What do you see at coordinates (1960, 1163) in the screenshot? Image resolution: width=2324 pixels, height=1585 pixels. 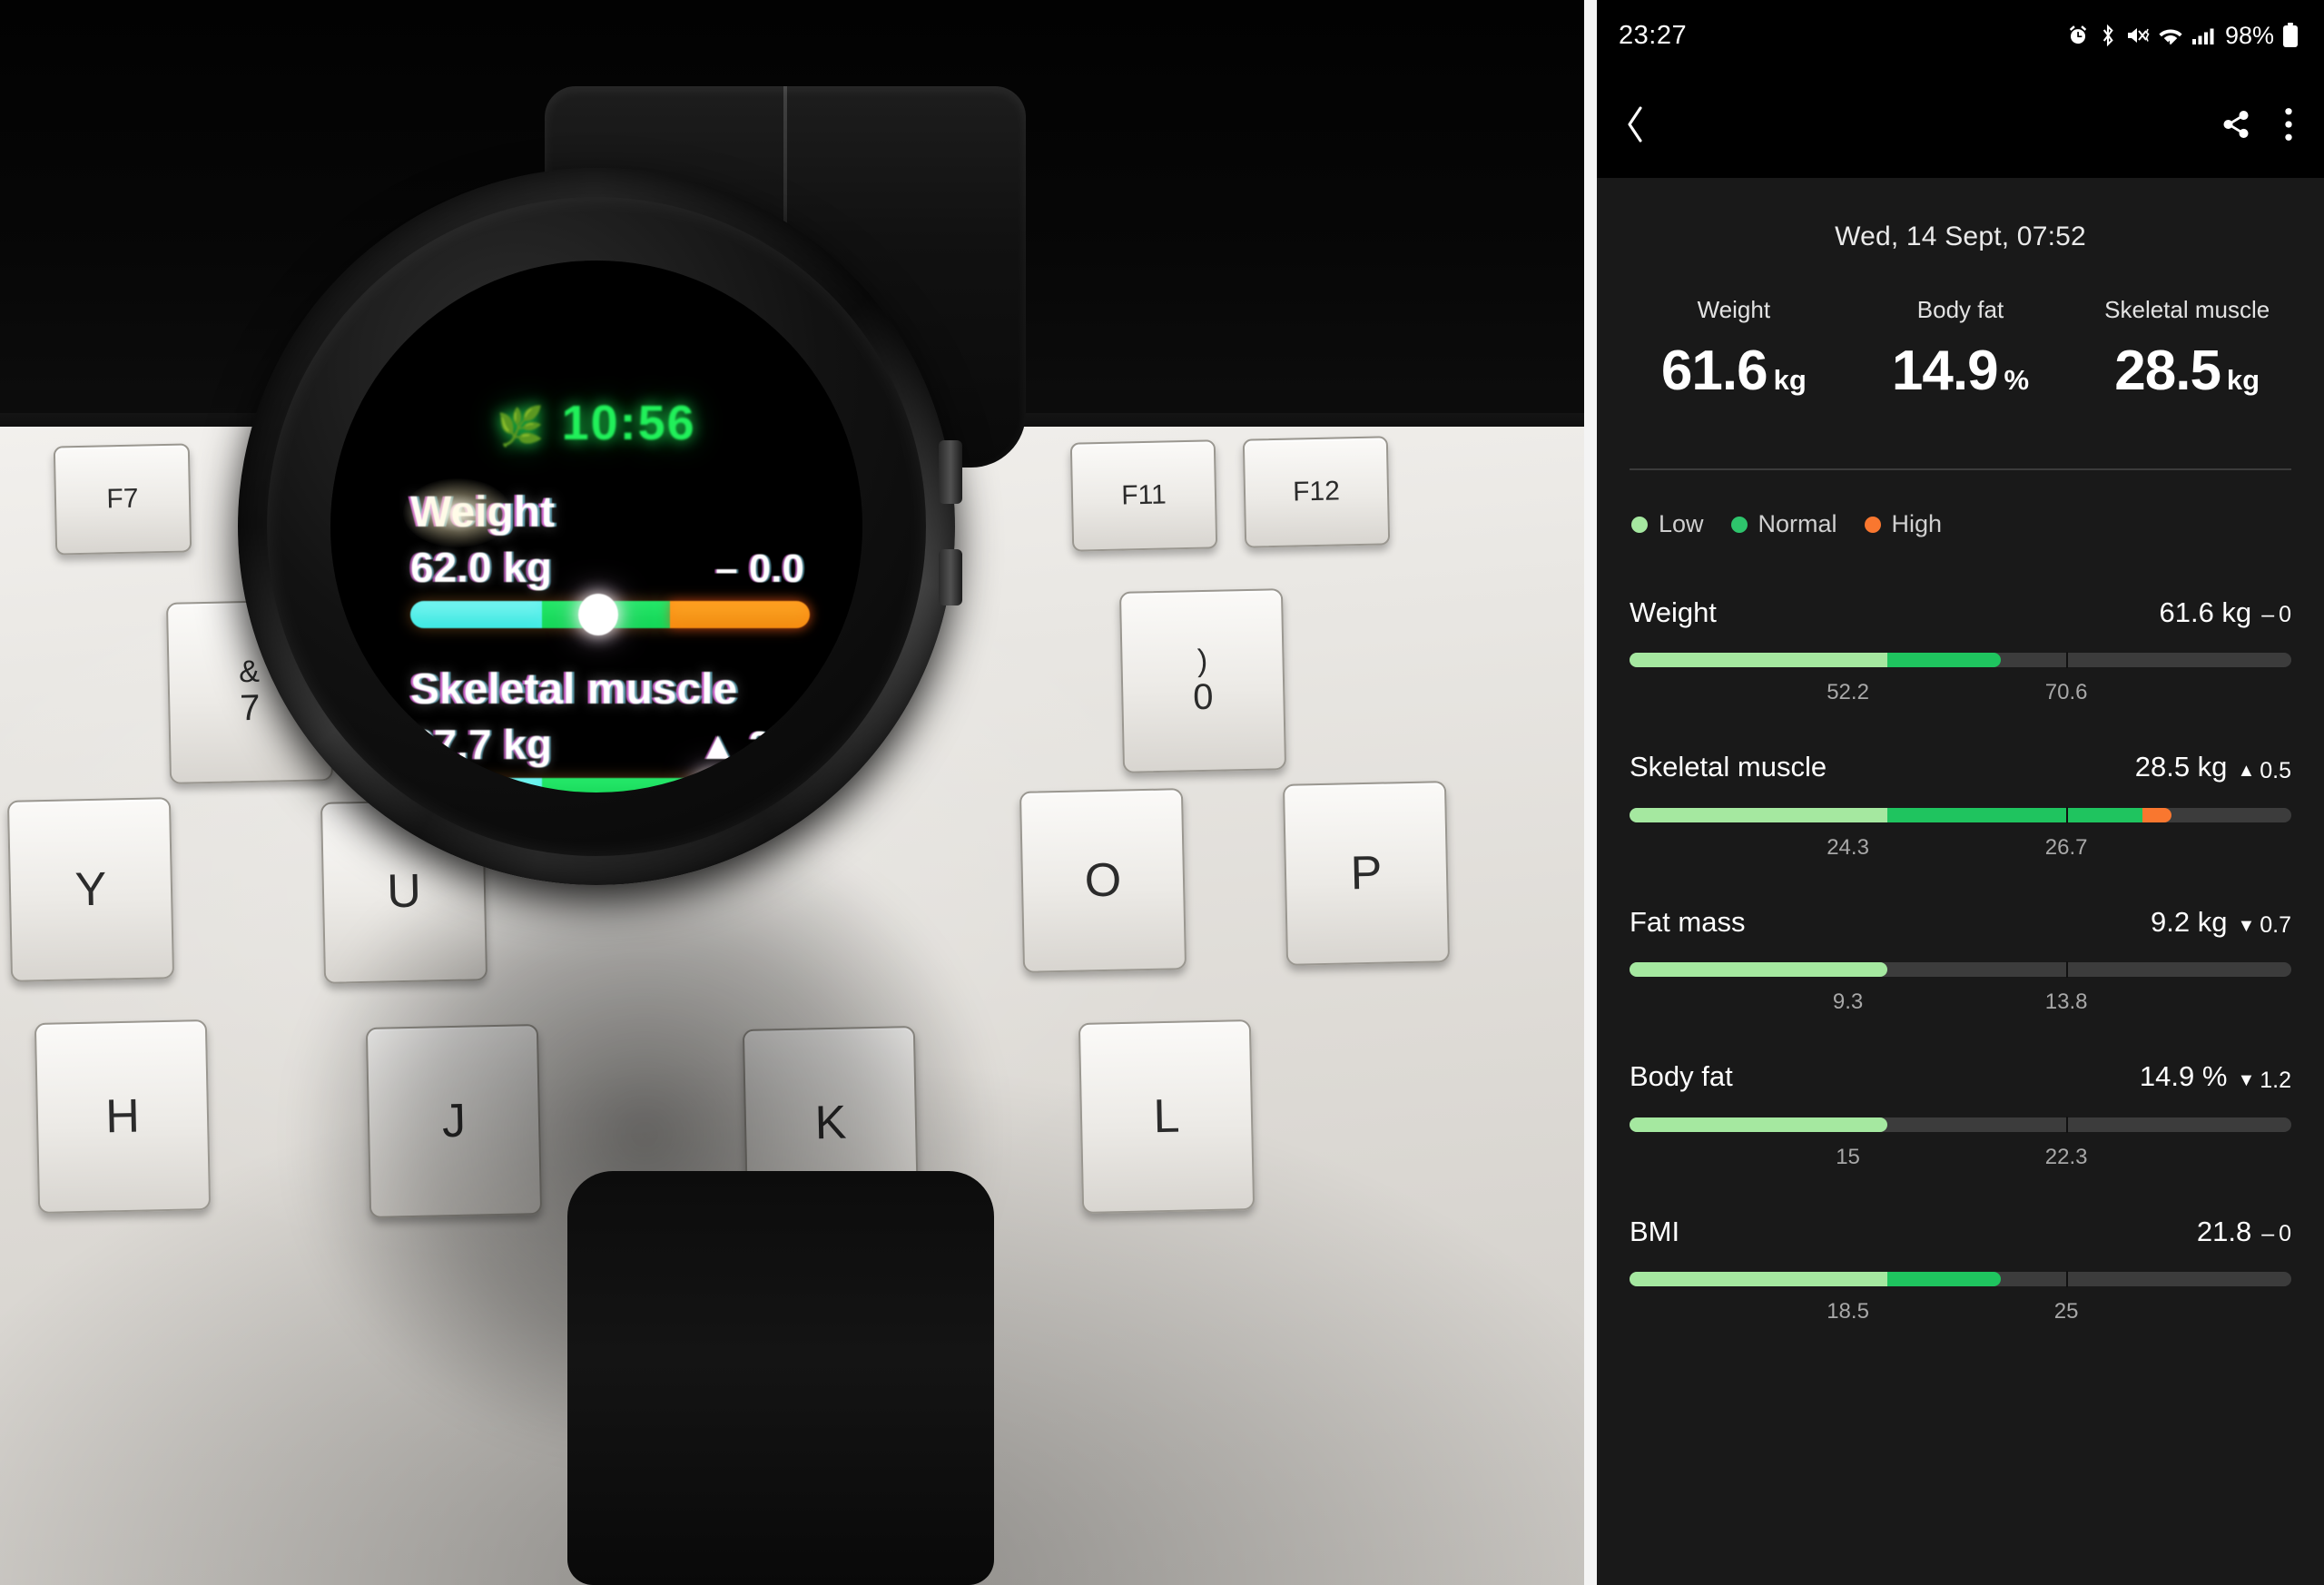 I see `metric-range-scale: 15 22.3` at bounding box center [1960, 1163].